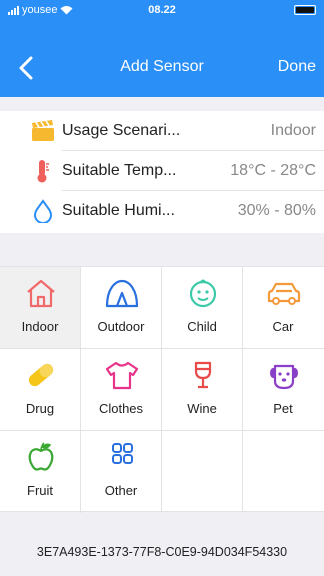  Describe the element at coordinates (121, 490) in the screenshot. I see `scenario-label: Other` at that location.